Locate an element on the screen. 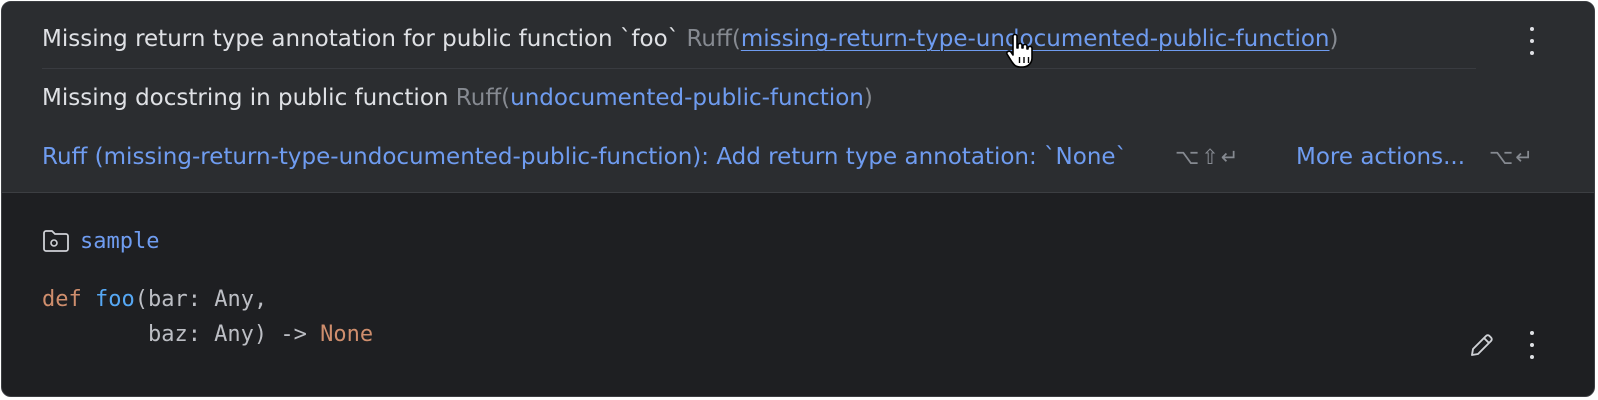 The image size is (1598, 400). divider is located at coordinates (759, 68).